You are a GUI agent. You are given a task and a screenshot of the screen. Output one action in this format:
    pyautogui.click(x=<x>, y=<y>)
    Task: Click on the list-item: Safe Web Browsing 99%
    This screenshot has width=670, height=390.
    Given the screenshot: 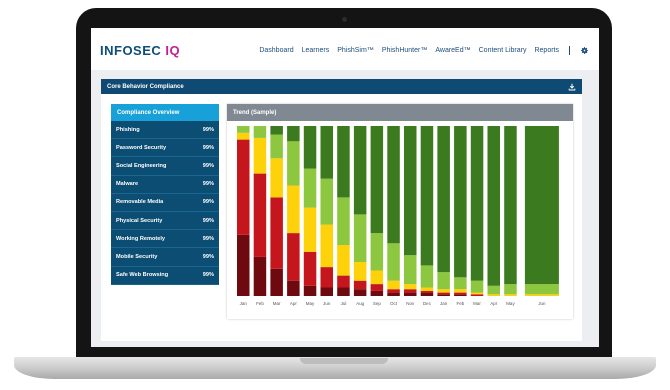 What is the action you would take?
    pyautogui.click(x=165, y=276)
    